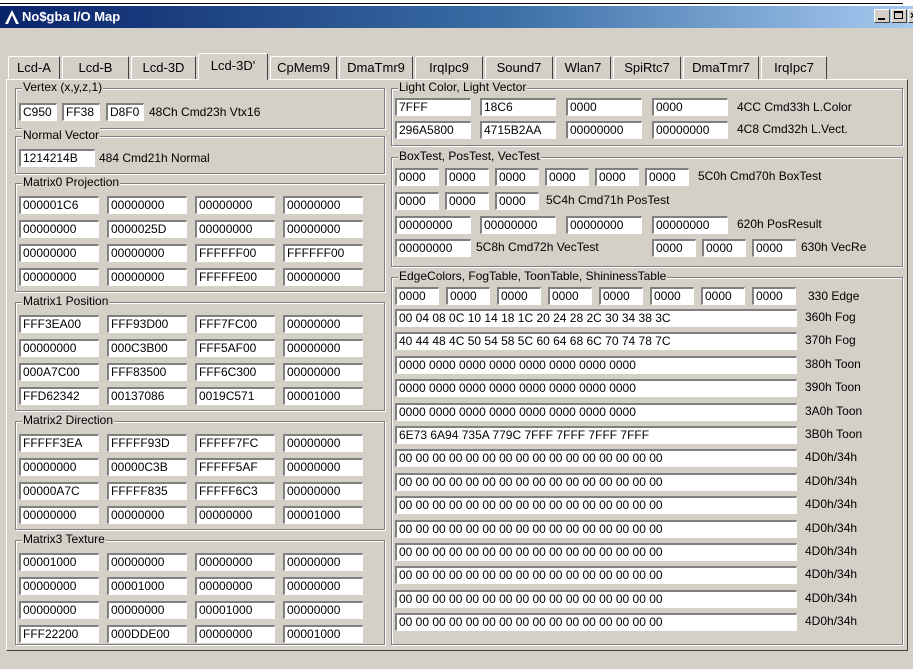 The height and width of the screenshot is (669, 913). I want to click on matrix1-cell: 000C3B00, so click(147, 348).